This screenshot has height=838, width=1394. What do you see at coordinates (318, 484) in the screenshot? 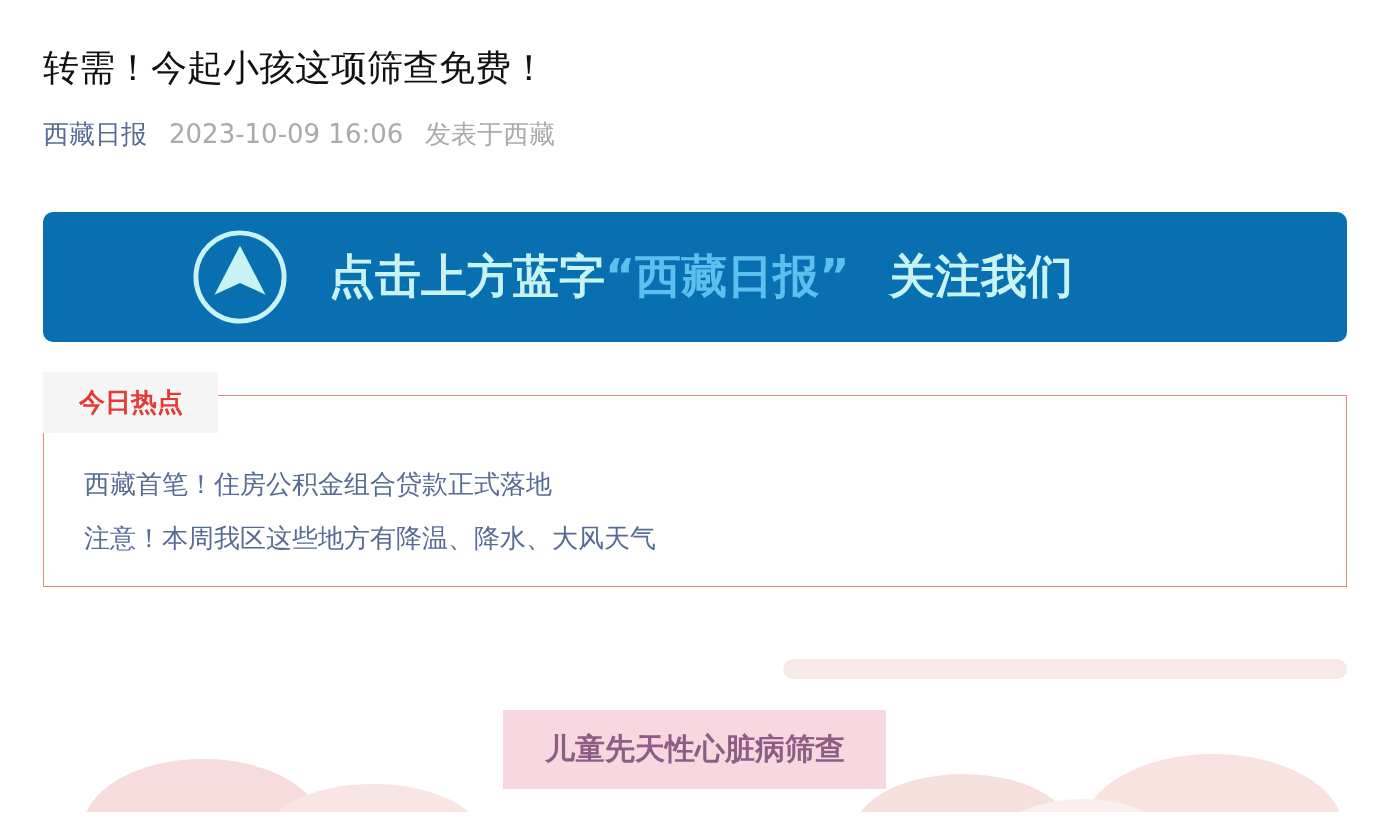
I see `hot-topic-link: 西藏首笔！住房公积金组合贷款正式落地` at bounding box center [318, 484].